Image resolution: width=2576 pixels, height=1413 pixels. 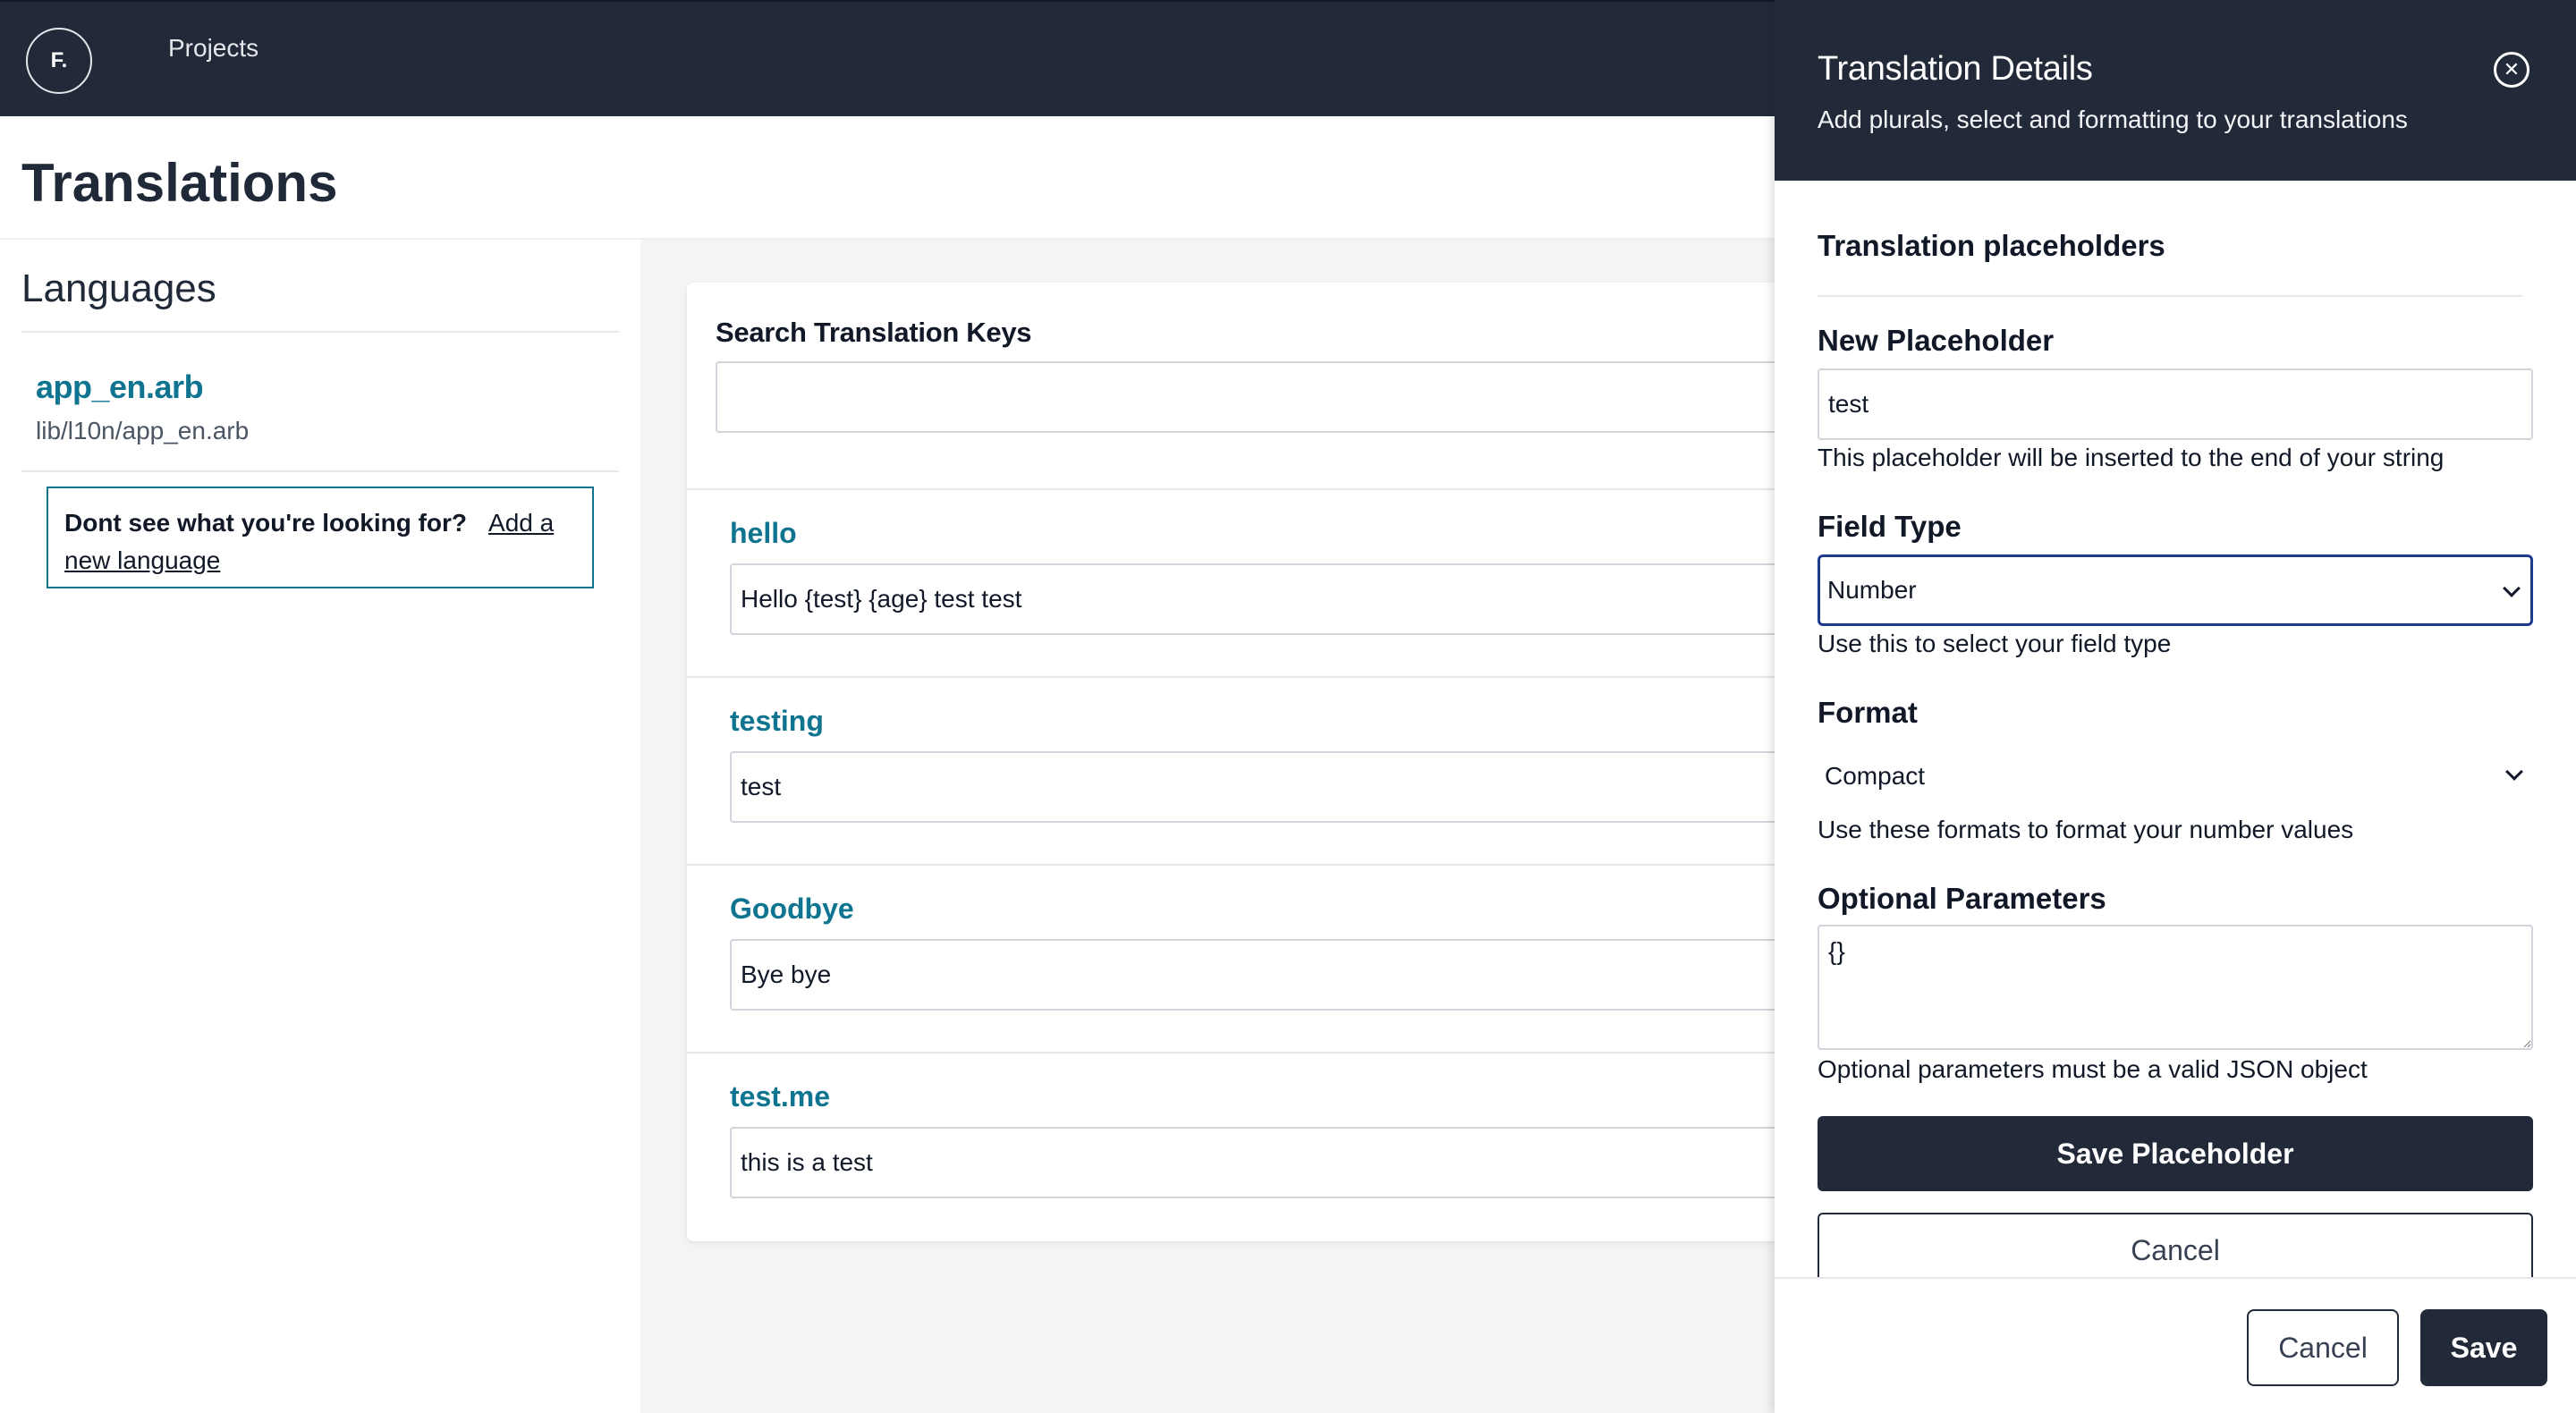 What do you see at coordinates (887, 58) in the screenshot?
I see `top-navbar: F. Projects` at bounding box center [887, 58].